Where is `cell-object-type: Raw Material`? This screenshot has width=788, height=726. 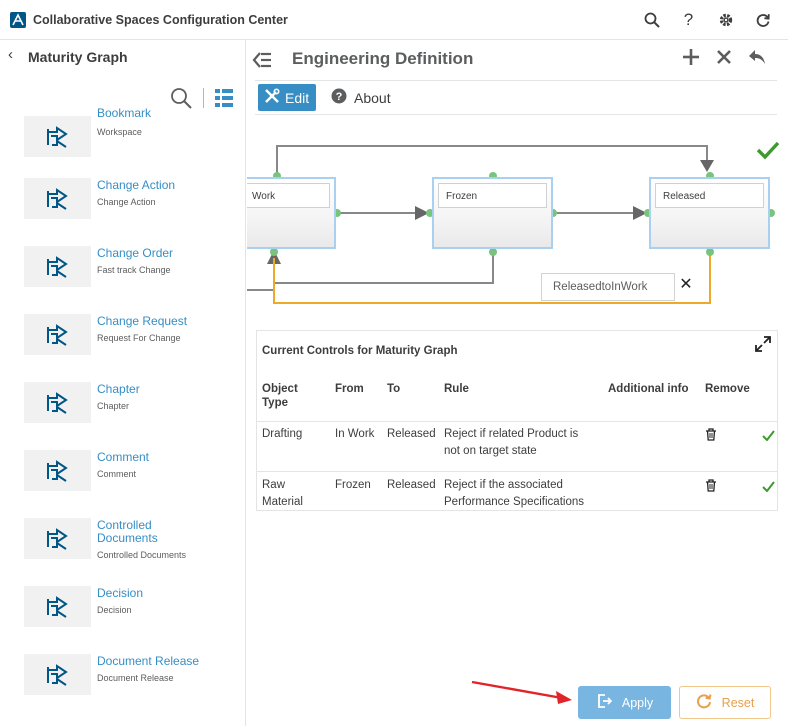
cell-object-type: Raw Material is located at coordinates (282, 493).